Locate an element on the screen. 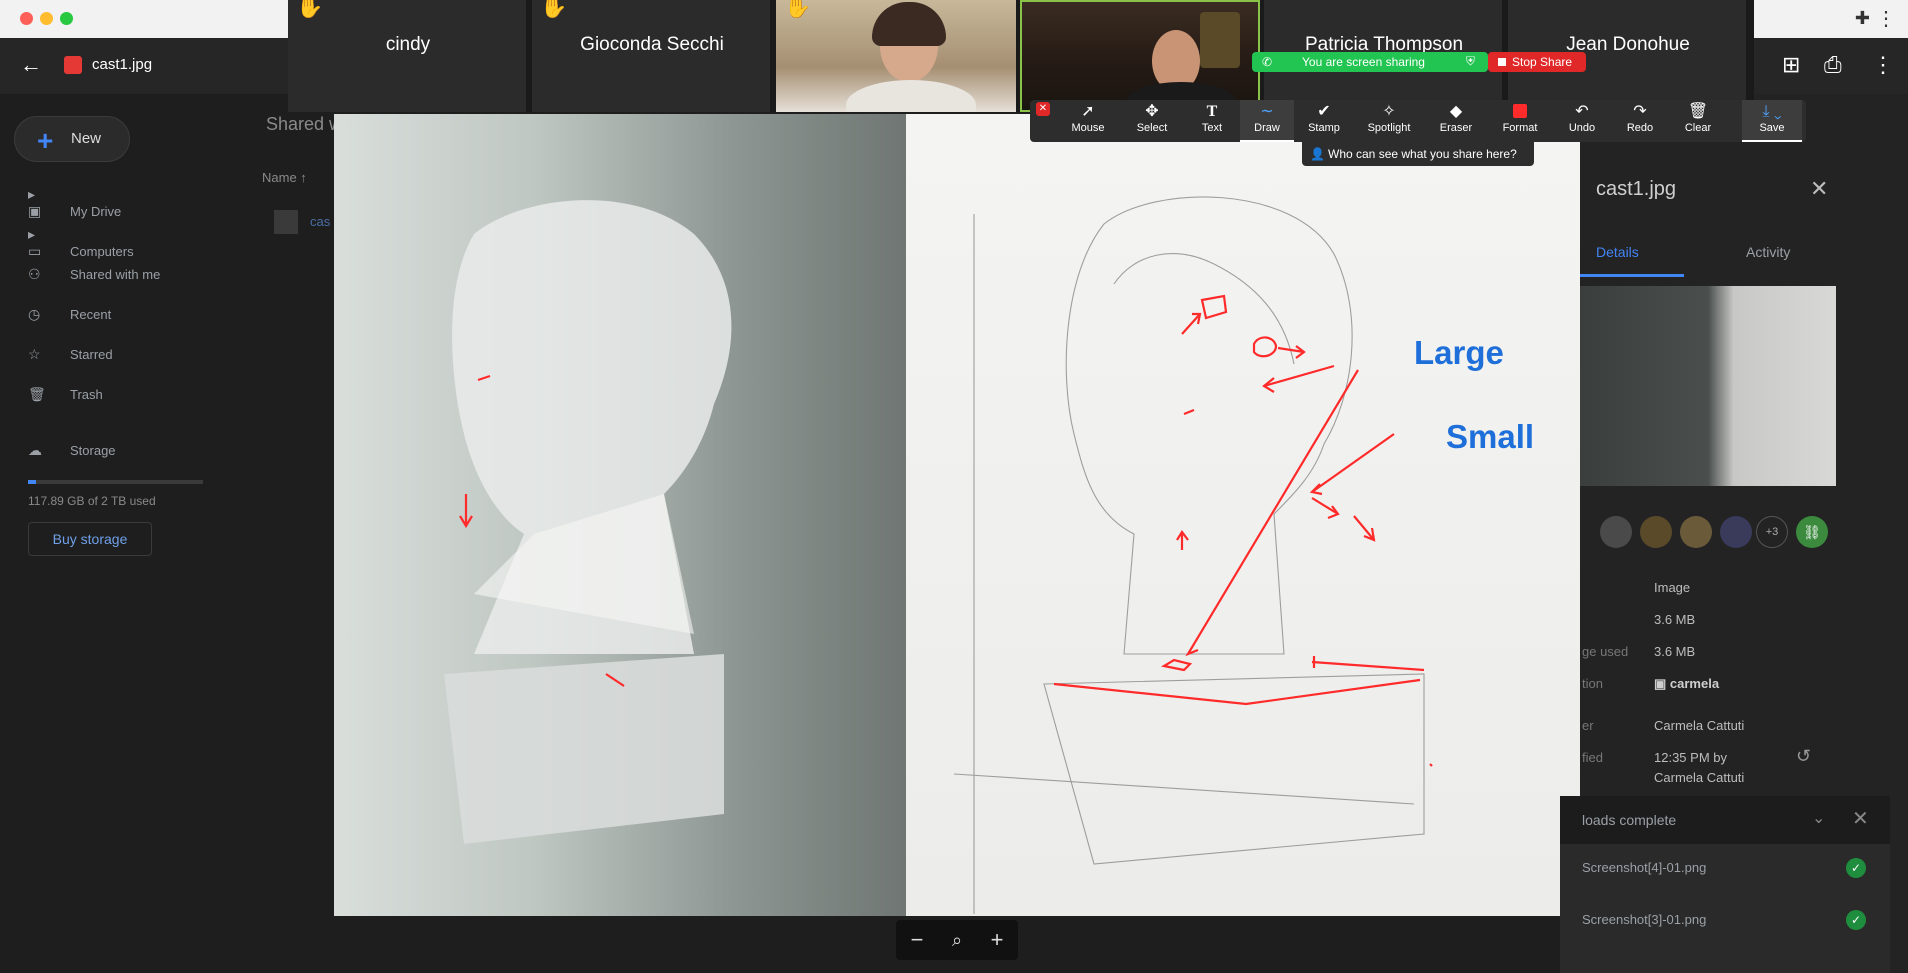  storage-bar is located at coordinates (115, 482).